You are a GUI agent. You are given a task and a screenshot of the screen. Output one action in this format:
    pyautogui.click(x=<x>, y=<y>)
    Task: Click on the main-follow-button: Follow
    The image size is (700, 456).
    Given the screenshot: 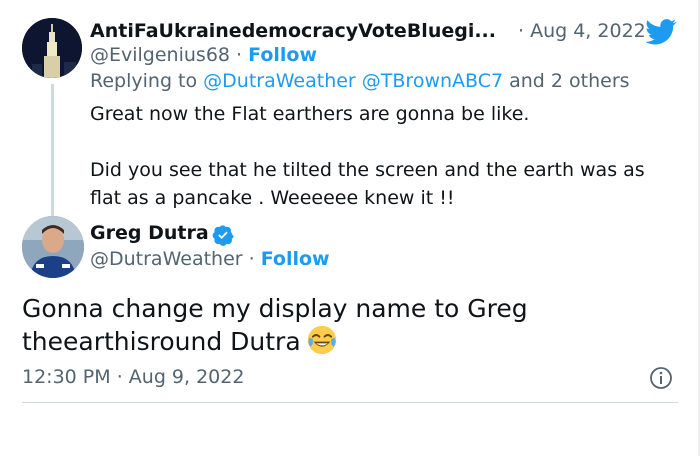 What is the action you would take?
    pyautogui.click(x=295, y=259)
    